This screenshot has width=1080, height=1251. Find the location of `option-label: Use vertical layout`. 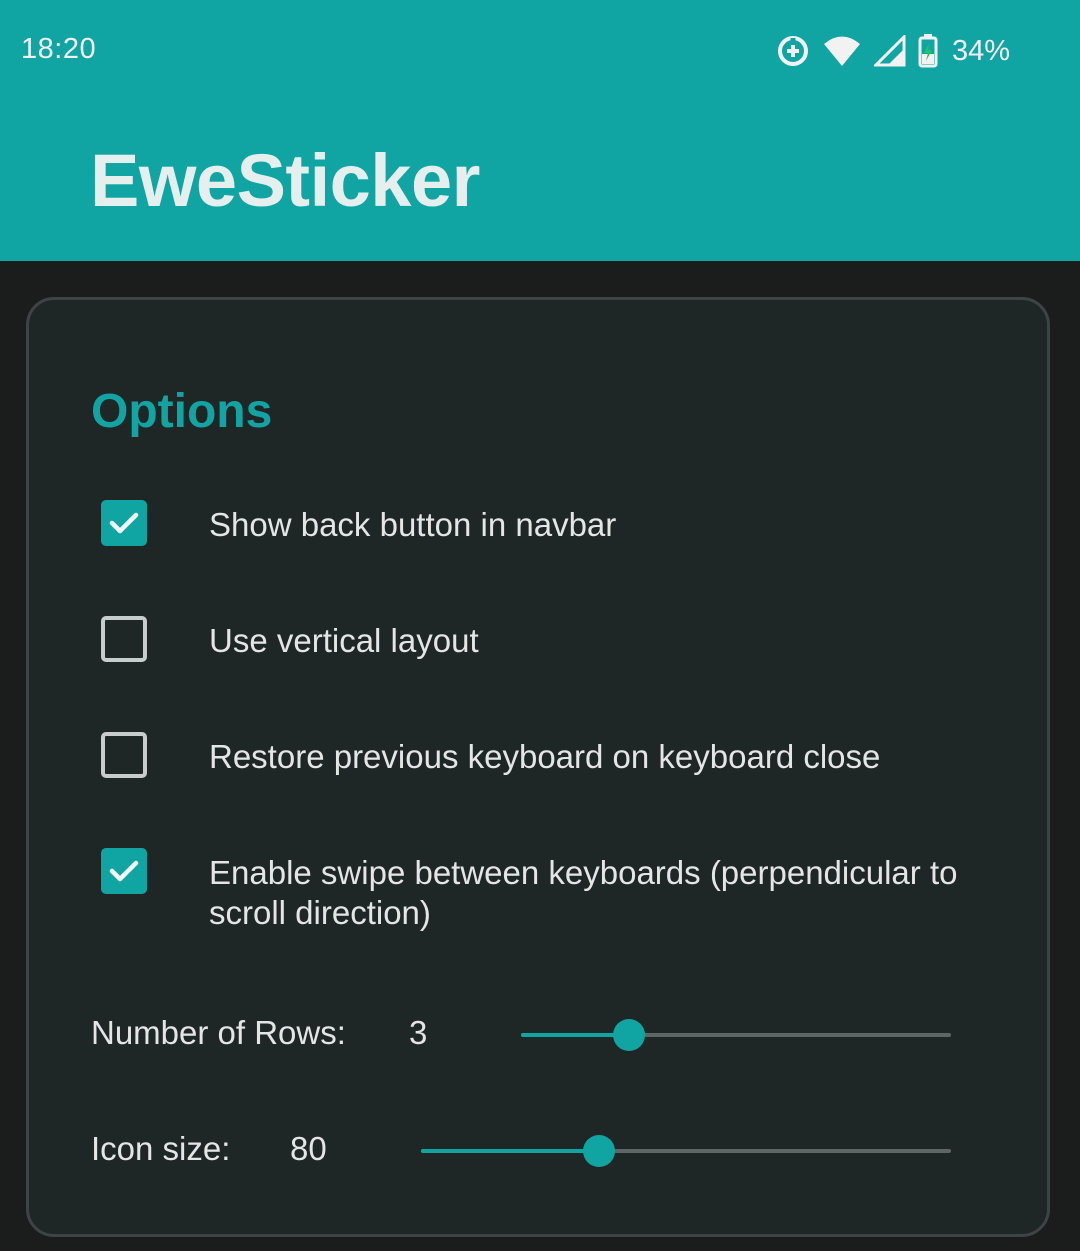

option-label: Use vertical layout is located at coordinates (344, 640).